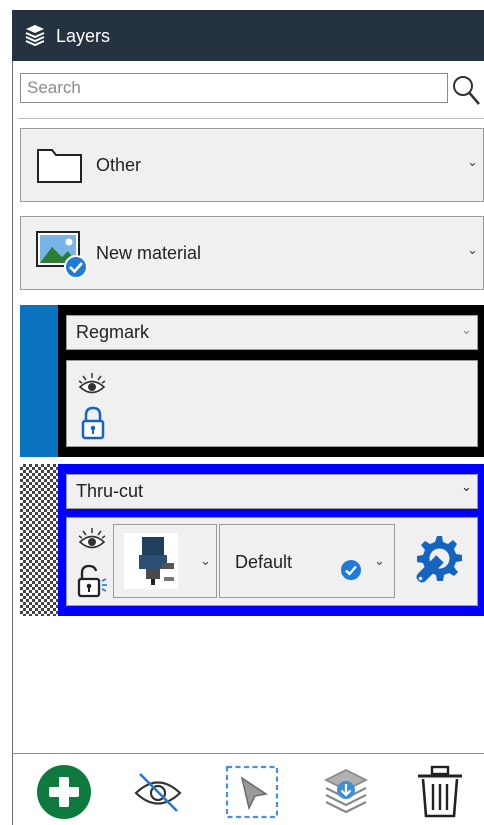 Image resolution: width=484 pixels, height=825 pixels. I want to click on layer-color-swatch, so click(39, 381).